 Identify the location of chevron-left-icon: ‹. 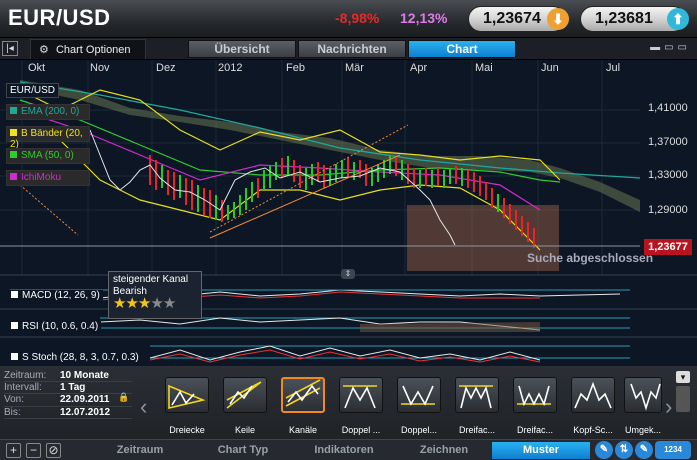
(143, 407).